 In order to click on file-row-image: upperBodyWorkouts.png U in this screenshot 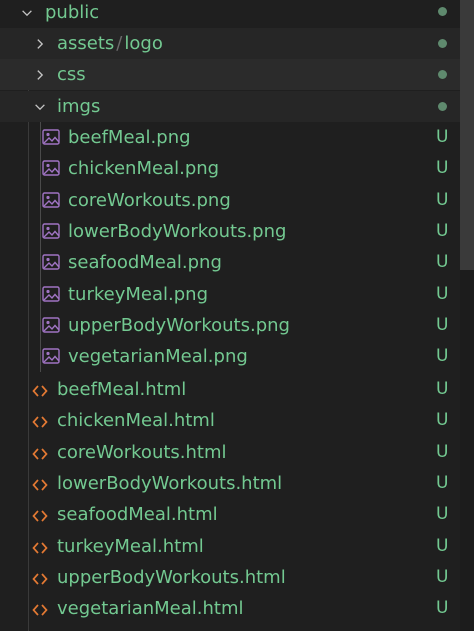, I will do `click(230, 325)`.